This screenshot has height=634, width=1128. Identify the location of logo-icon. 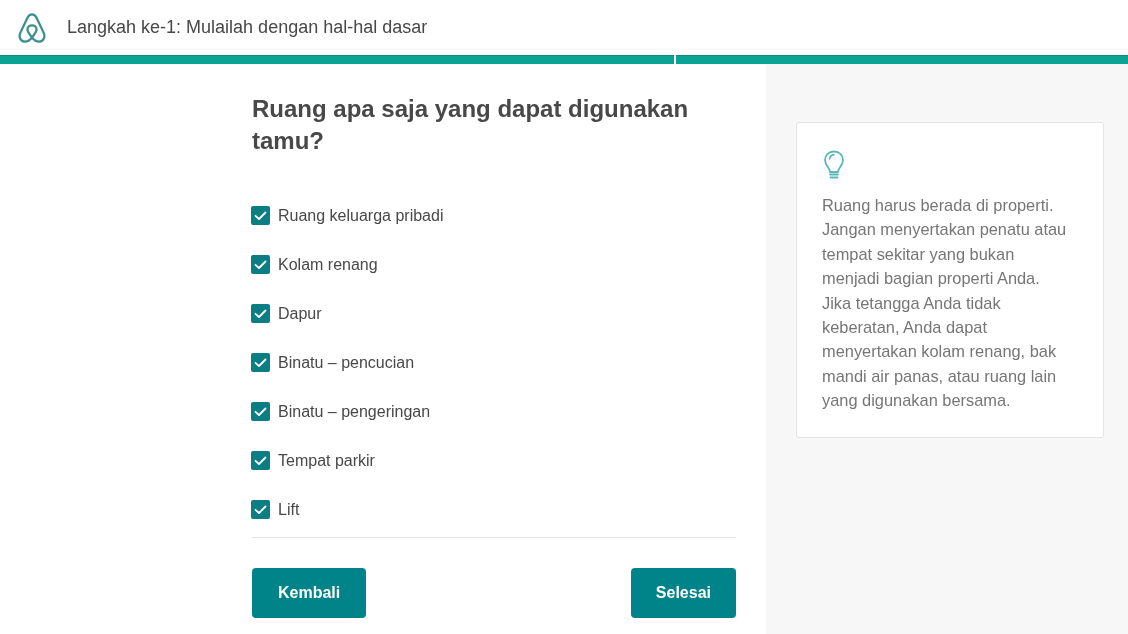
(32, 27).